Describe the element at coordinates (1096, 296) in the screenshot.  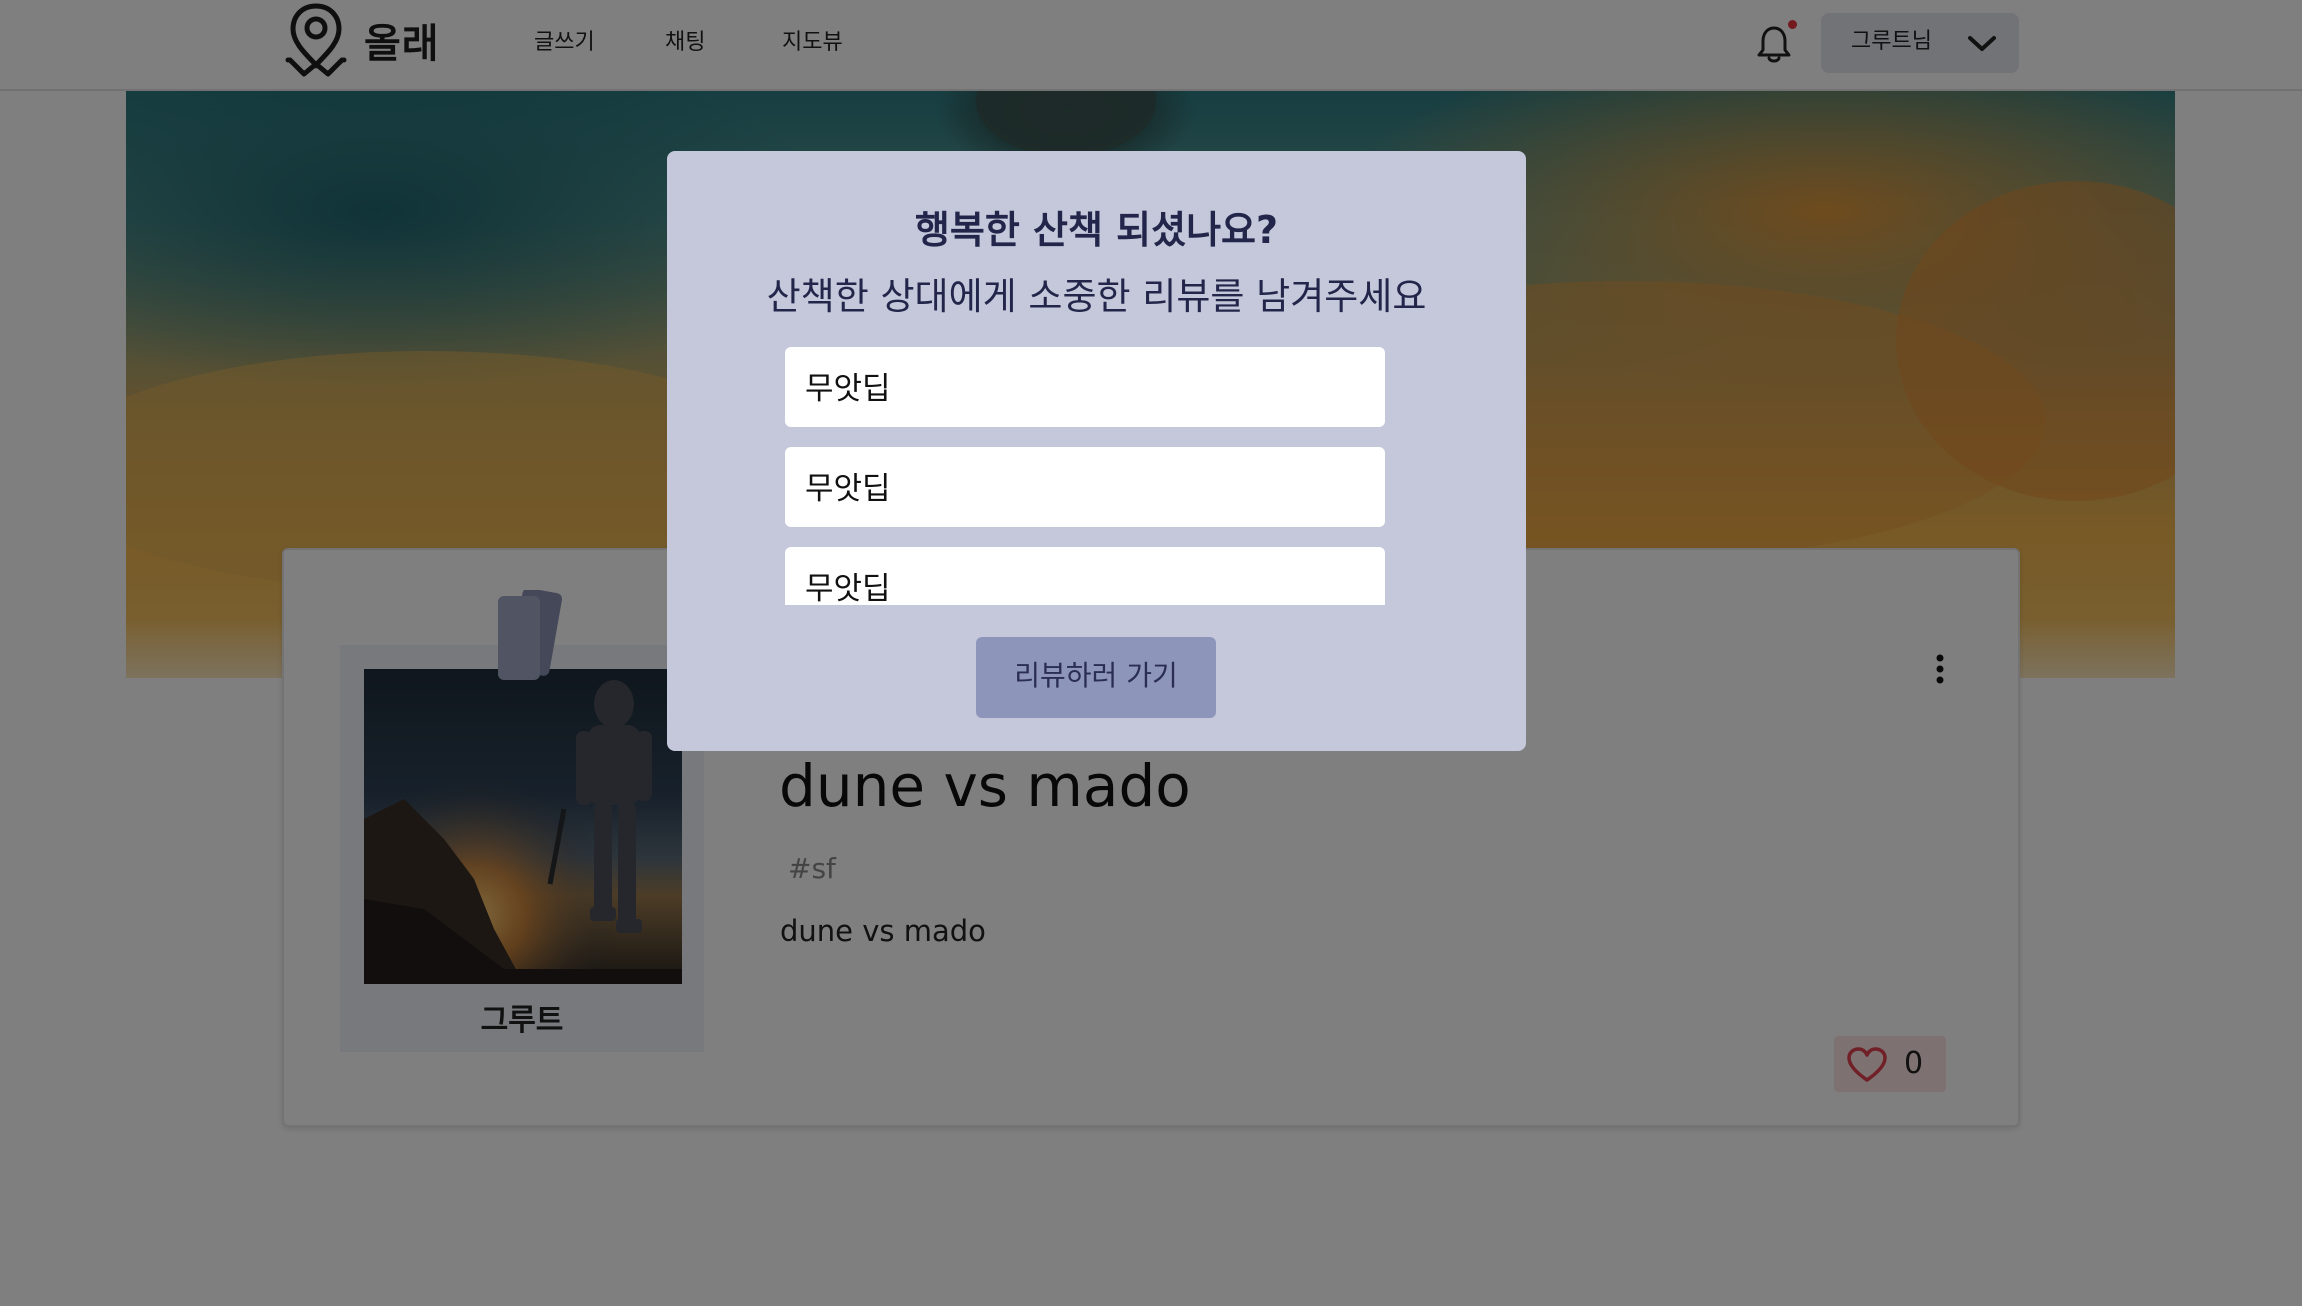
I see `modal-subtitle: 산책한 상대에게 소중한 리뷰를 남겨주세요` at that location.